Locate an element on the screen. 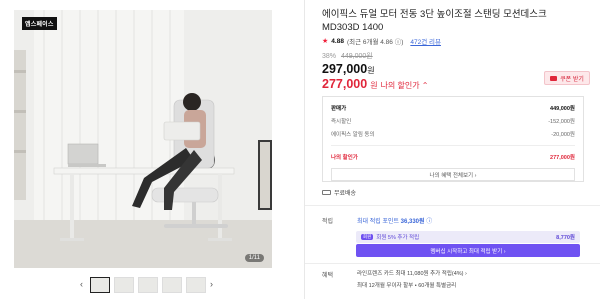 The width and height of the screenshot is (600, 299). my-price-label: 나의 할인가 ⌃ is located at coordinates (404, 85).